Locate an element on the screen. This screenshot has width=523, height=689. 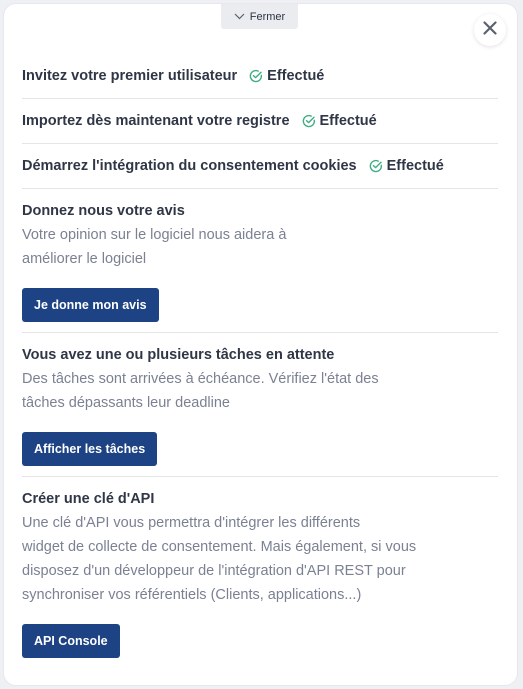
step-label: Invitez votre premier utilisateur is located at coordinates (130, 76).